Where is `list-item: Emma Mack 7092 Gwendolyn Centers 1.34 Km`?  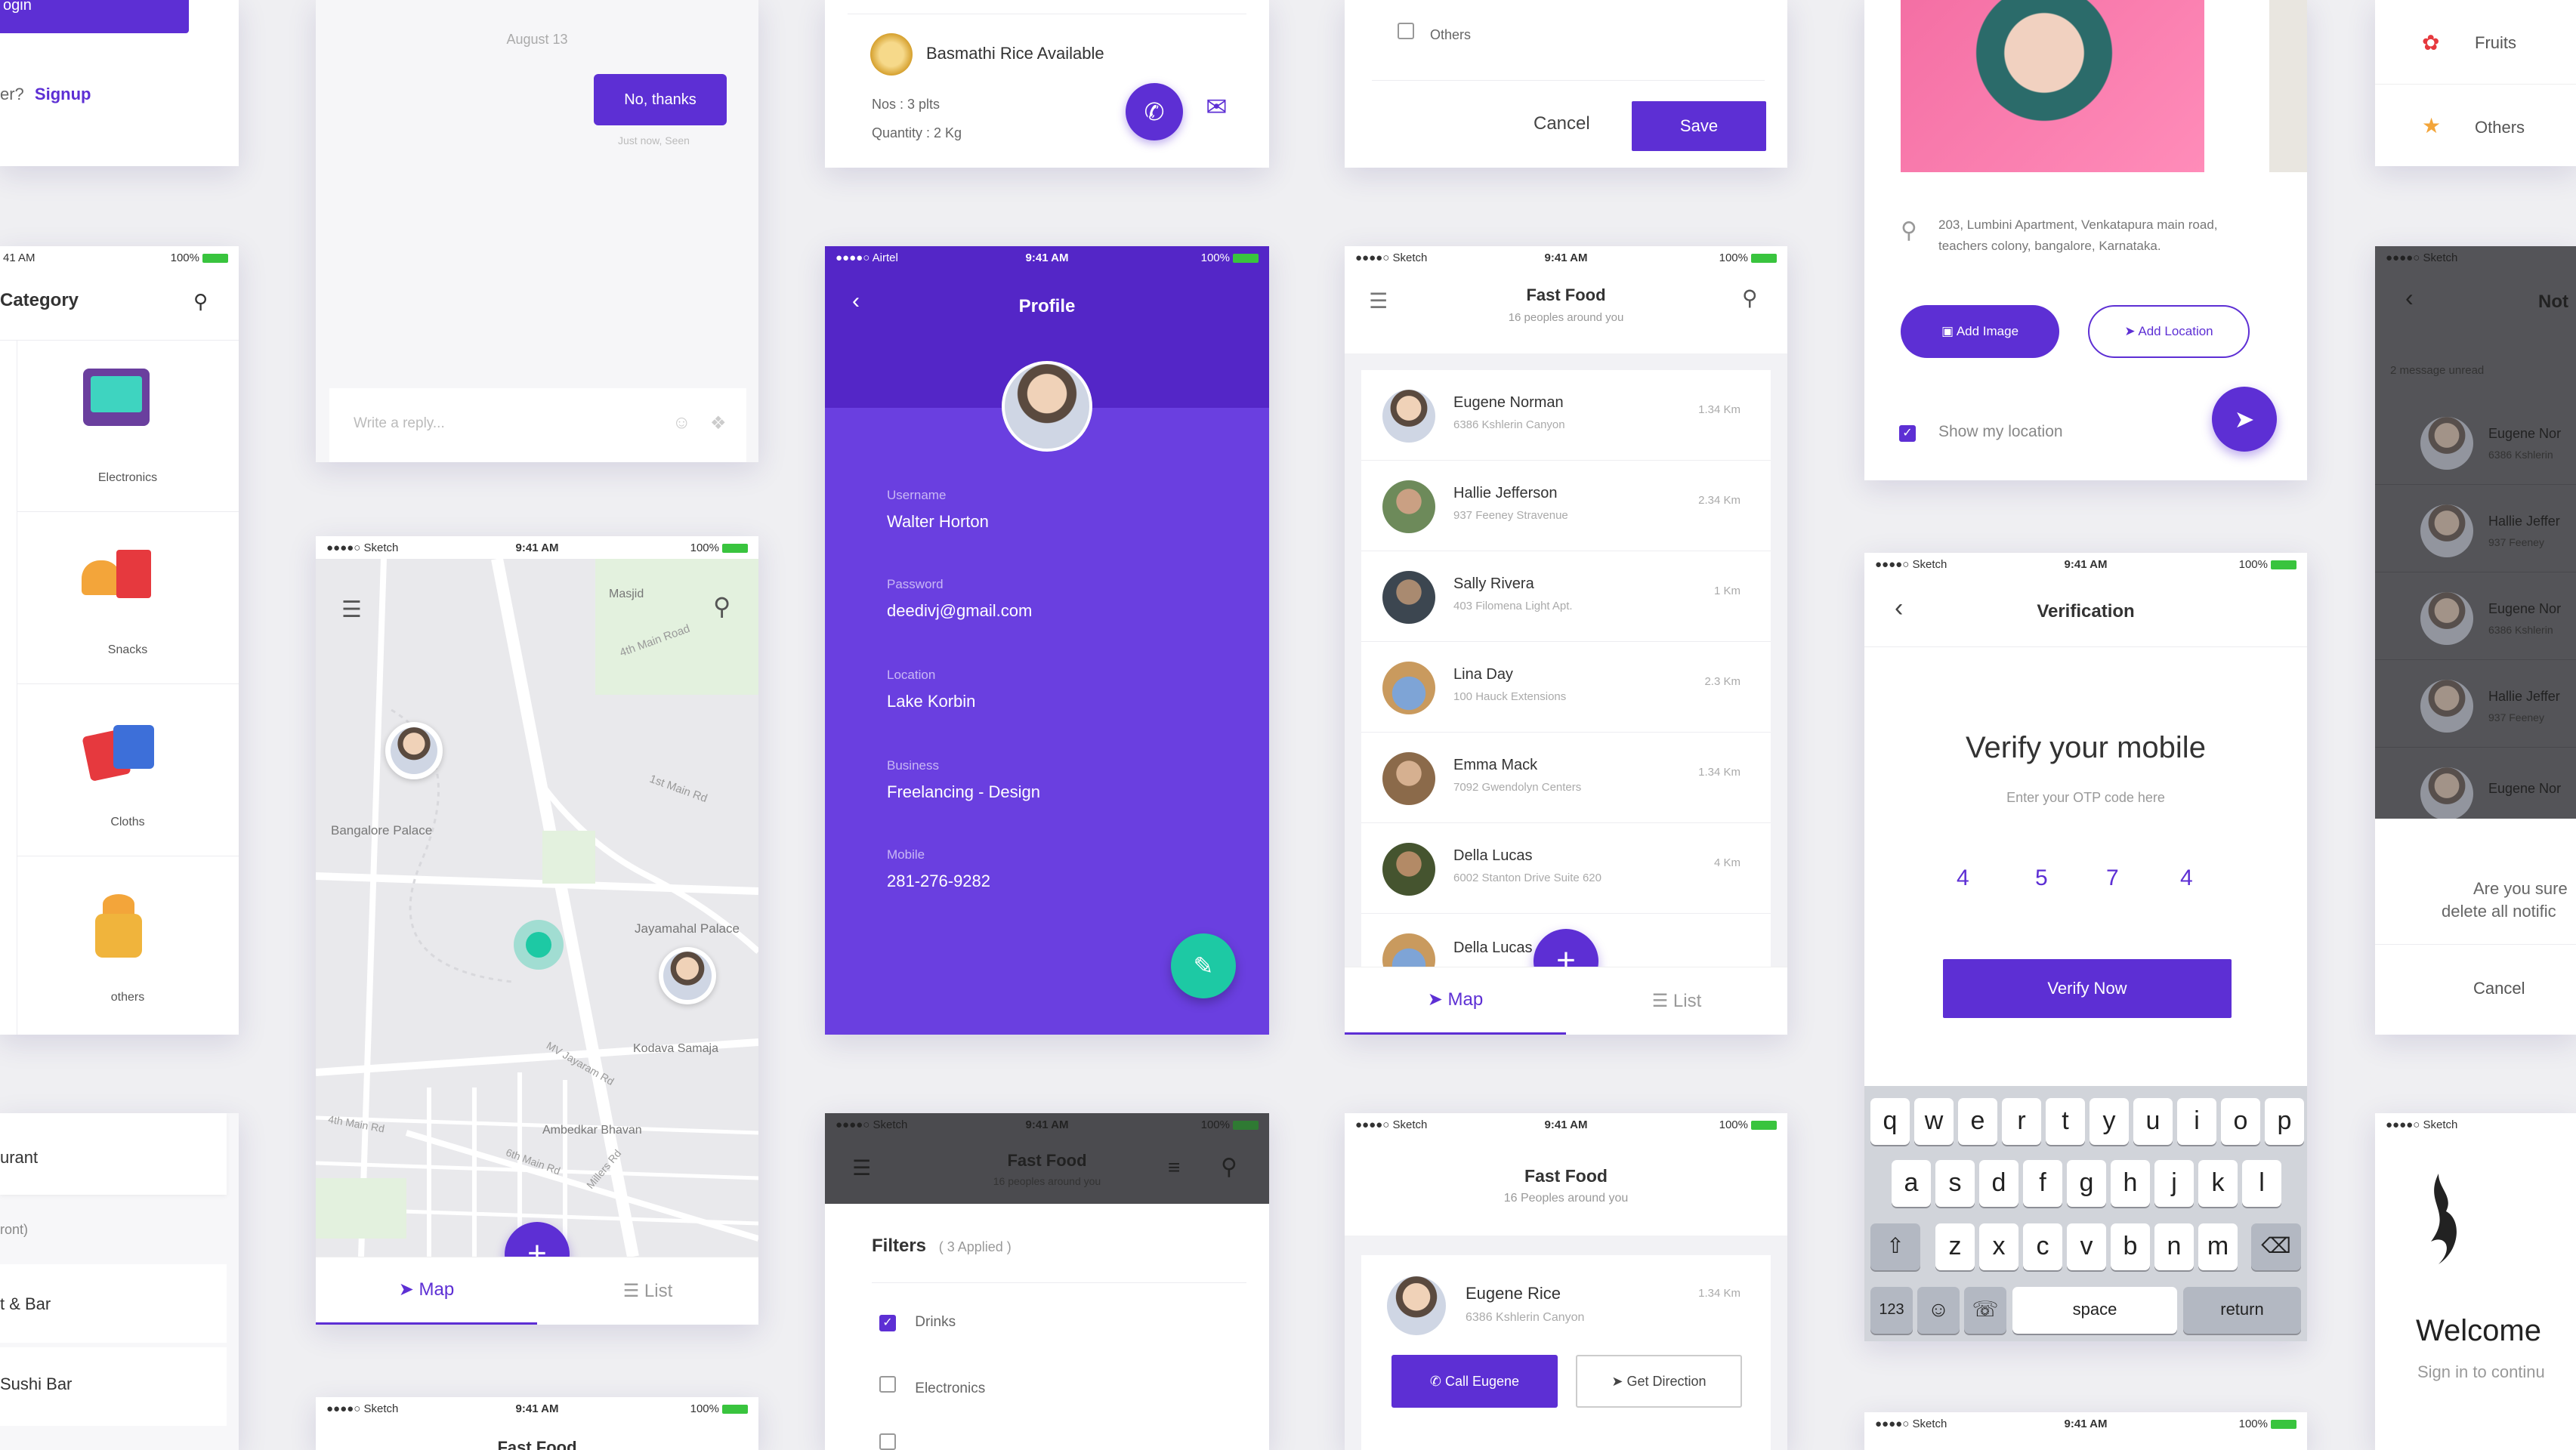
list-item: Emma Mack 7092 Gwendolyn Centers 1.34 Km is located at coordinates (1566, 778).